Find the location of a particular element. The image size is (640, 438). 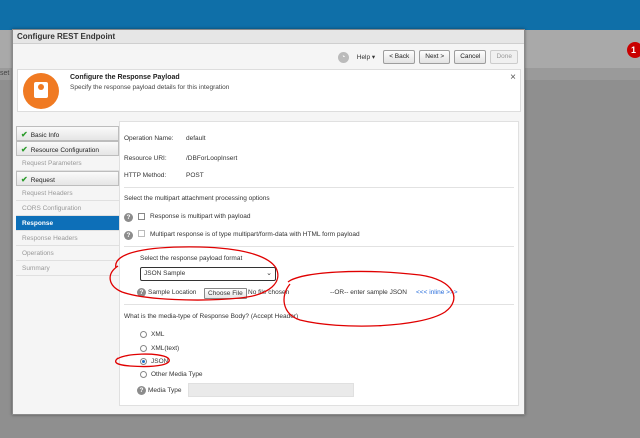

payload-format-label: Select the response payload format is located at coordinates (191, 258).